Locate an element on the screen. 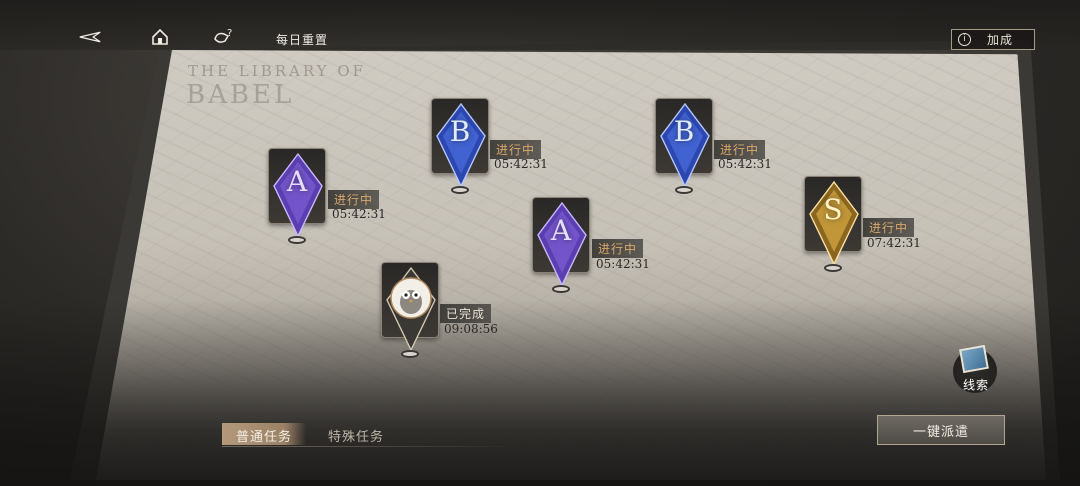  mission-node-a-2: A is located at coordinates (562, 247).